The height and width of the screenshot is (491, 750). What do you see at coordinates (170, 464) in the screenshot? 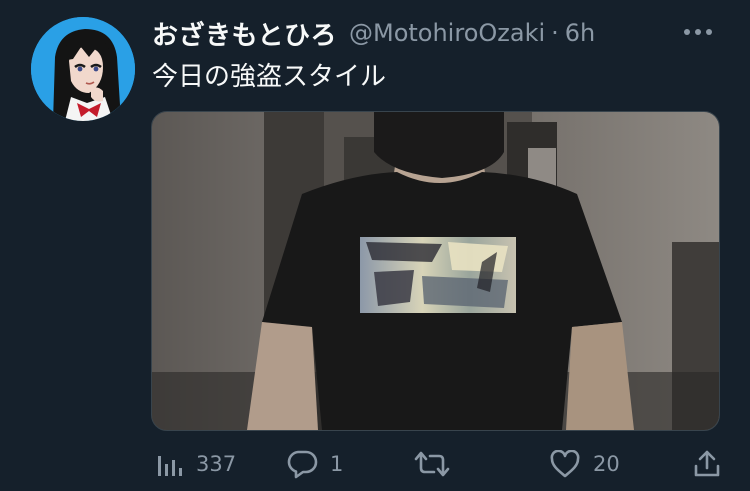
I see `views-bar-chart-icon` at bounding box center [170, 464].